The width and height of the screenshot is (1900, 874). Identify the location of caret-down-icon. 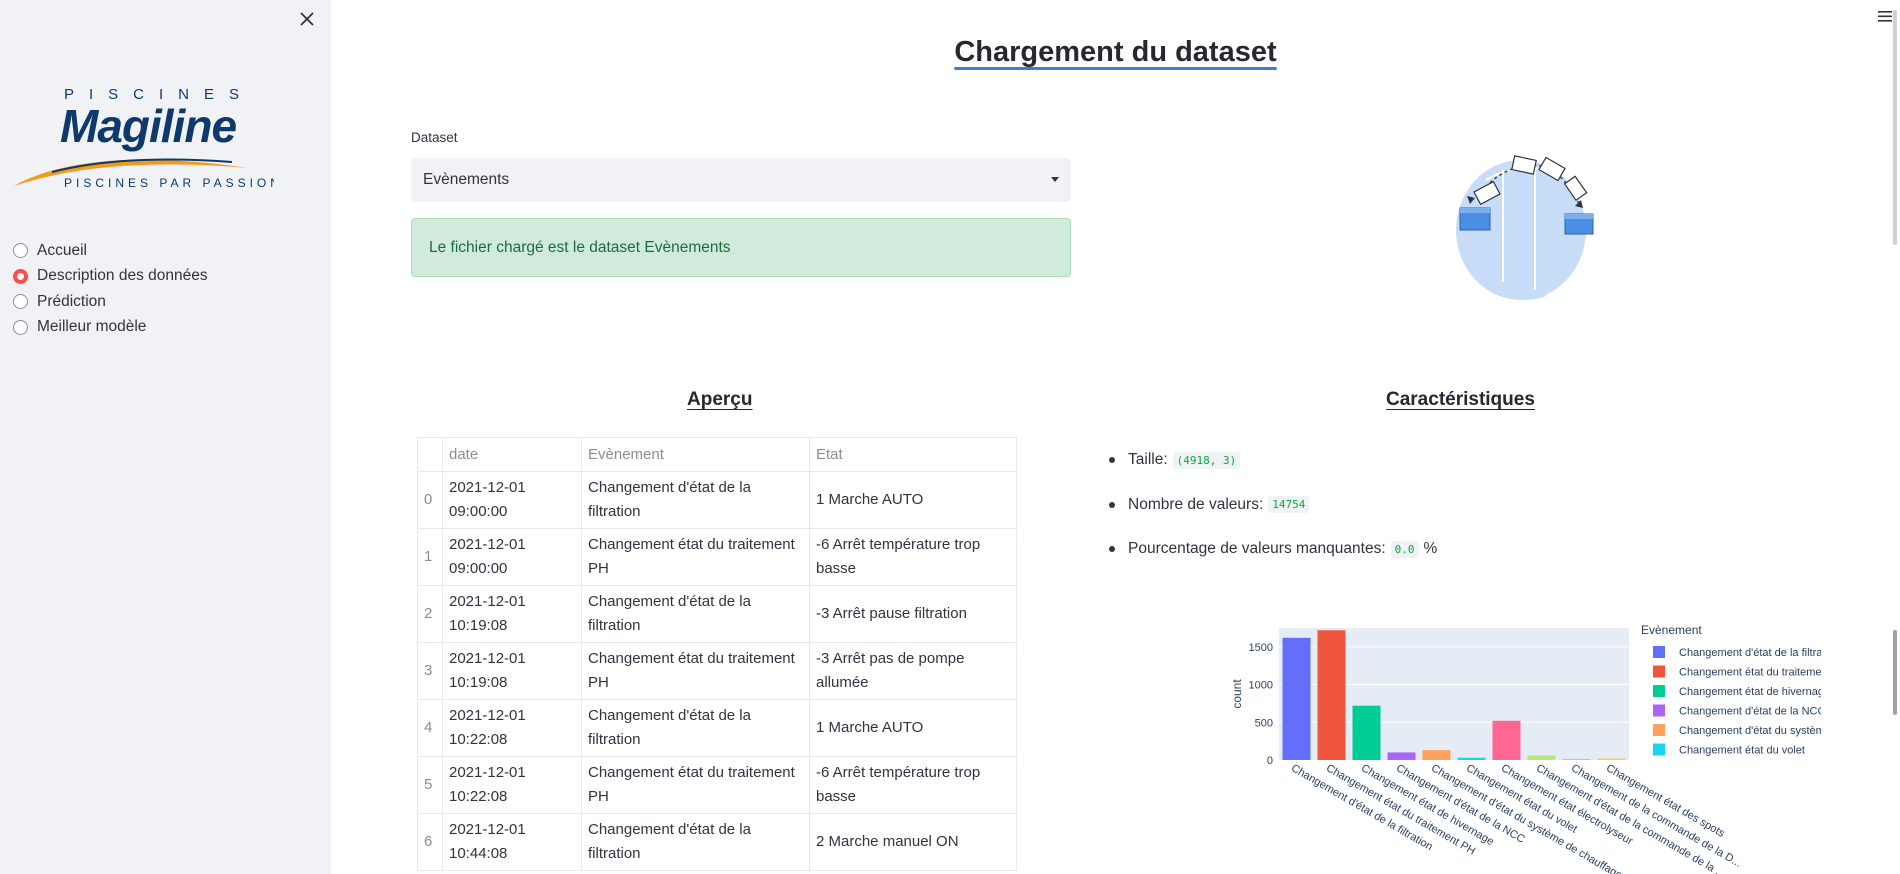
(1055, 179).